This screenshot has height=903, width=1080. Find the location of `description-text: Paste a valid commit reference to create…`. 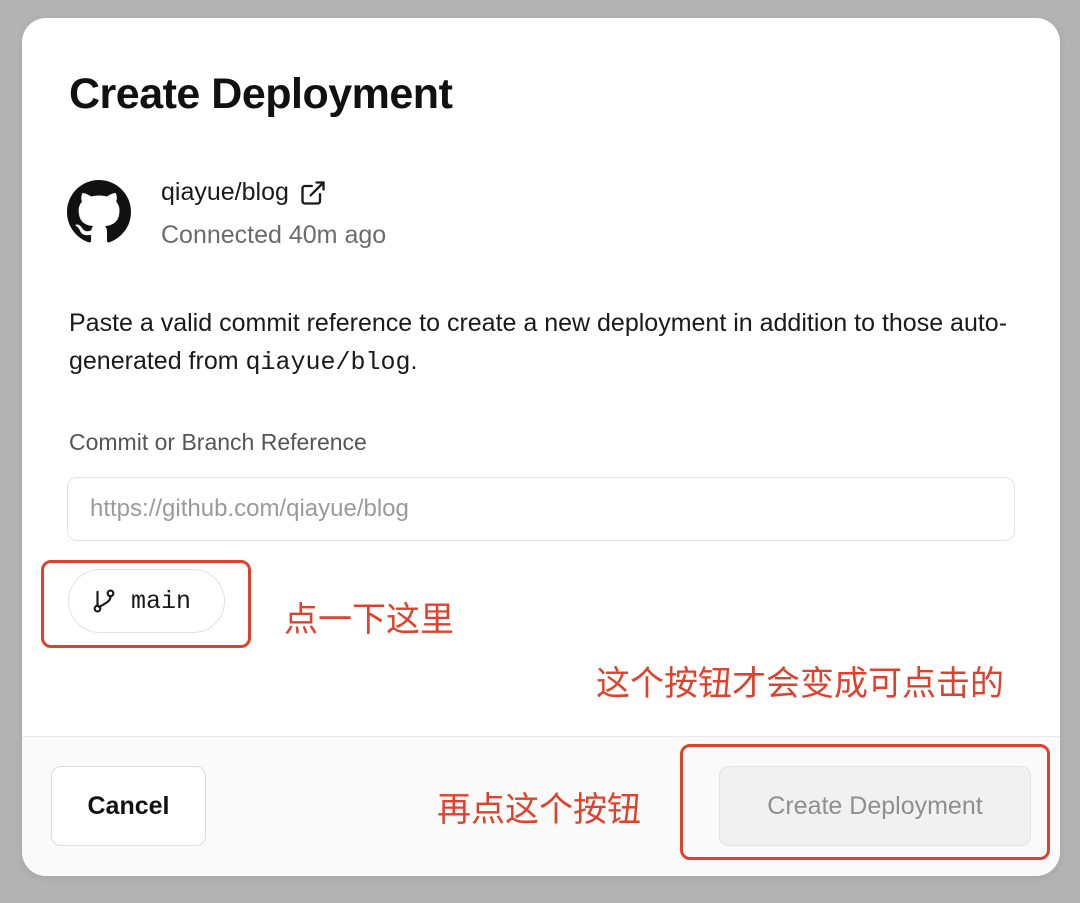

description-text: Paste a valid commit reference to create… is located at coordinates (539, 343).